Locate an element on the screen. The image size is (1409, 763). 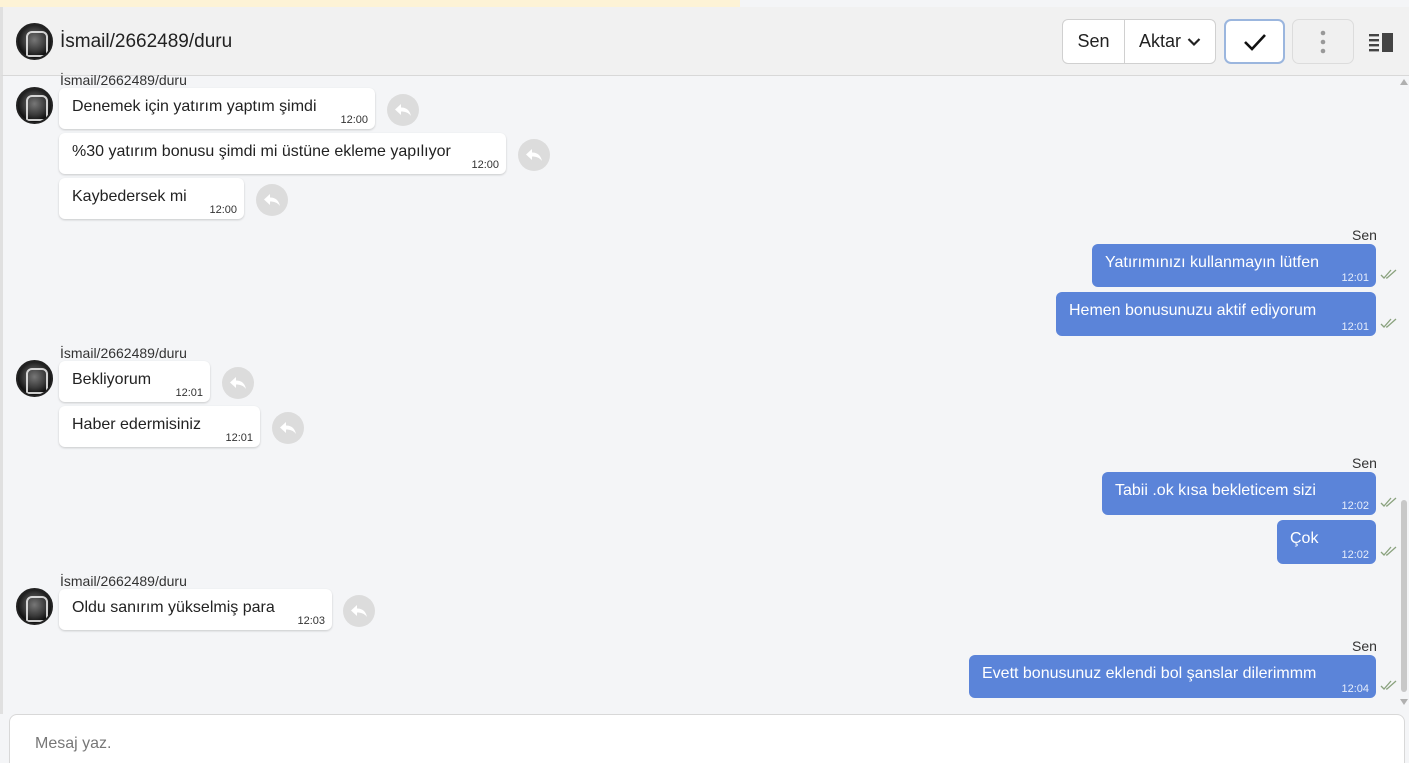
contact-name: İsmail/2662489/duru is located at coordinates (146, 41).